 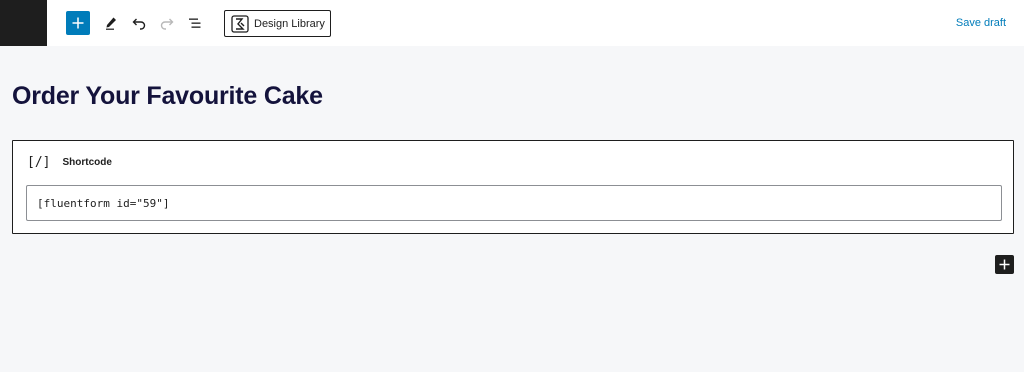 What do you see at coordinates (87, 162) in the screenshot?
I see `shortcode-block-label: Shortcode` at bounding box center [87, 162].